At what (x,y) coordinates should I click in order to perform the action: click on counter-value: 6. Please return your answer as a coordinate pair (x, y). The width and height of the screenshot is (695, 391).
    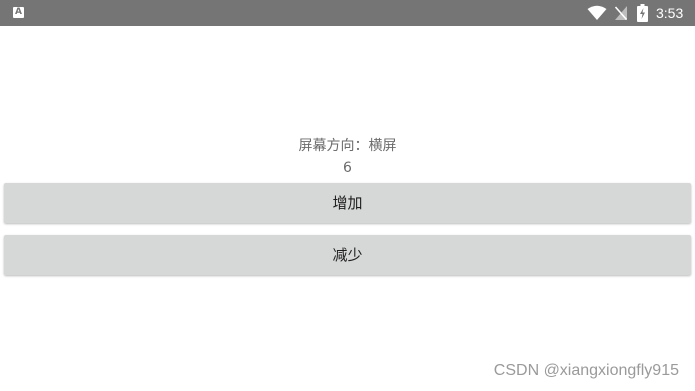
    Looking at the image, I should click on (347, 168).